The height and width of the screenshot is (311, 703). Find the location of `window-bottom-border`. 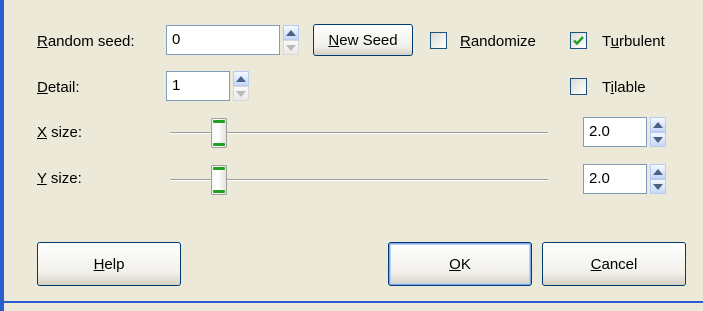

window-bottom-border is located at coordinates (351, 302).